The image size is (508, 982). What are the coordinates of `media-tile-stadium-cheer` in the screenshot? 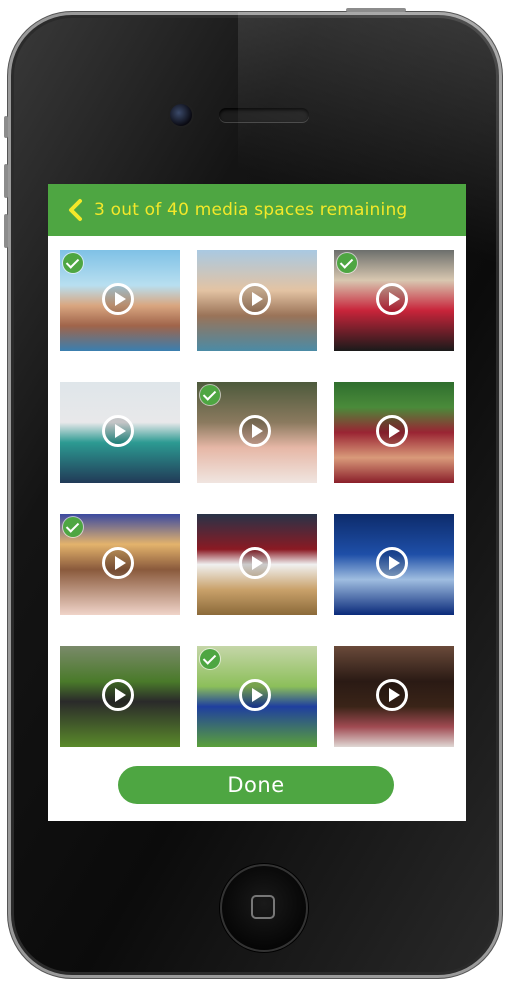 It's located at (394, 432).